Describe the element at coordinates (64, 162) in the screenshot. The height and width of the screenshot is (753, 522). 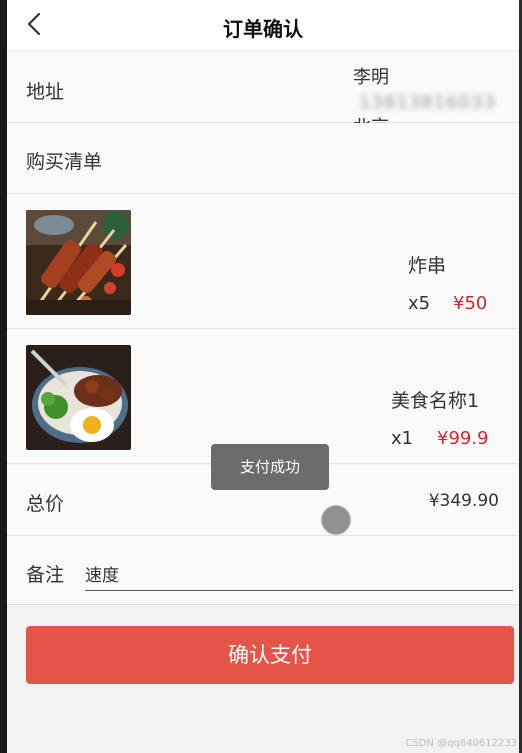
I see `purchase-list-label: 购买清单` at that location.